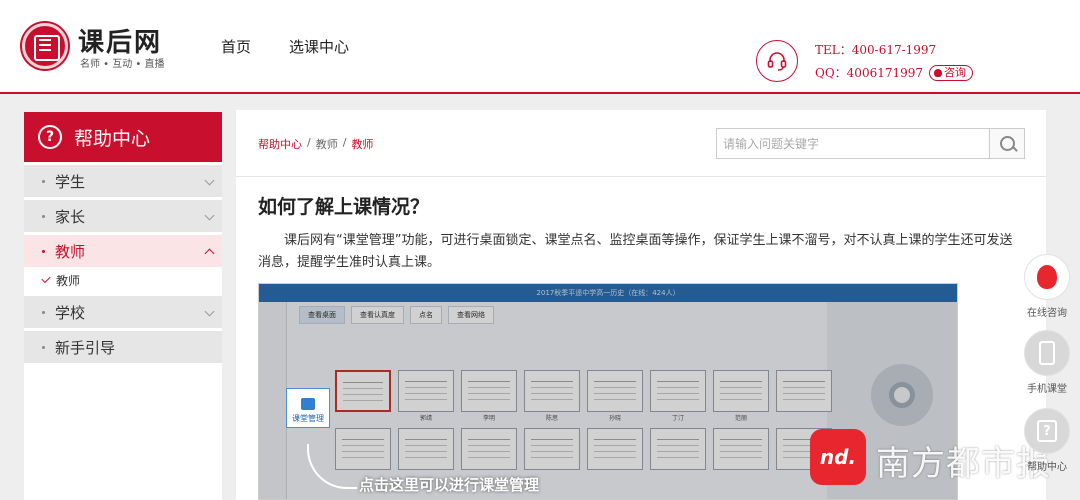  I want to click on logo-seal-icon, so click(45, 46).